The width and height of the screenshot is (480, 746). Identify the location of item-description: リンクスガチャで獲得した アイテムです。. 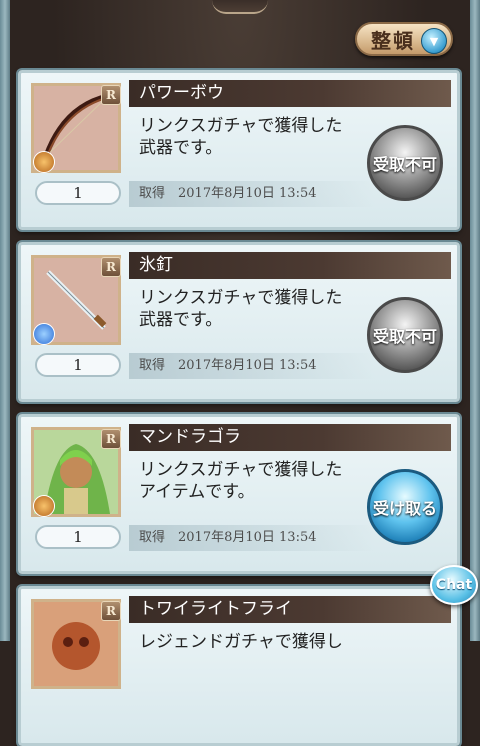
(259, 481).